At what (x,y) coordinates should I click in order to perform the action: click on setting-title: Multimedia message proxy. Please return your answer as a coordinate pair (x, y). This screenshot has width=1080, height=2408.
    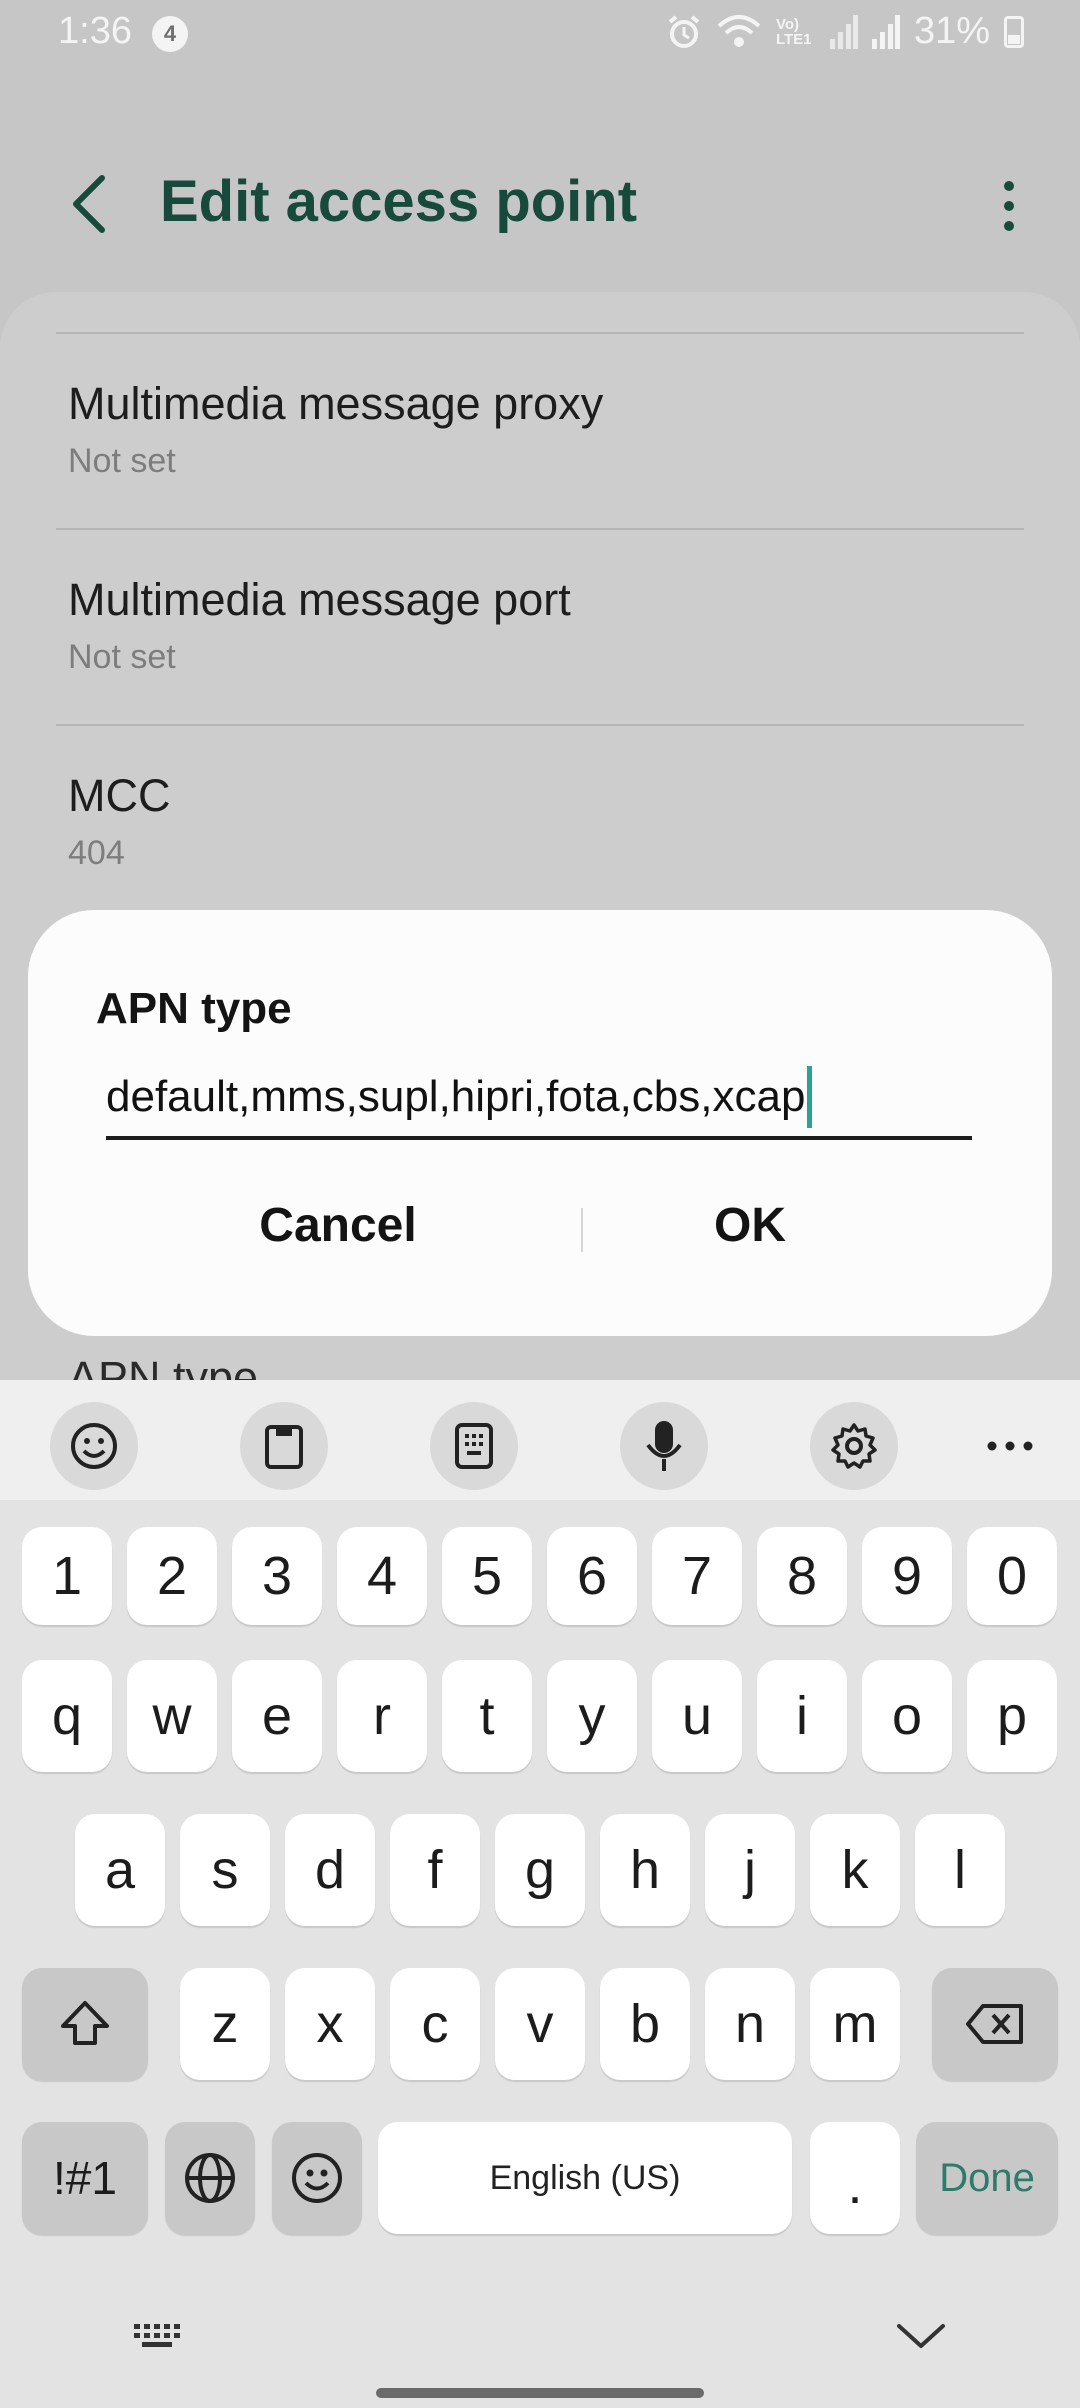
    Looking at the image, I should click on (336, 403).